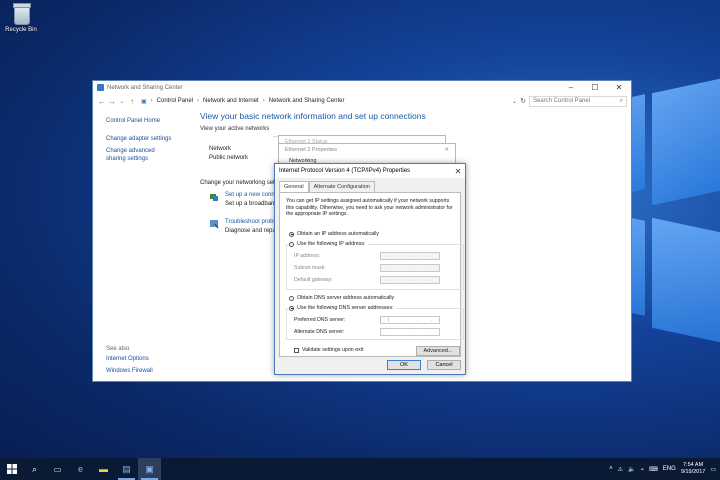 This screenshot has height=480, width=720. I want to click on tab-alternate-configuration: Alternate Configuration, so click(341, 186).